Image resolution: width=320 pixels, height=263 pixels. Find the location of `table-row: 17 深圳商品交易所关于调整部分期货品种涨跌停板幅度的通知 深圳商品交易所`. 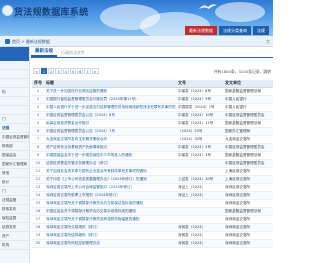

table-row: 17 深圳商品交易所关于调整部分期货品种涨跌停板幅度的通知 深圳商品交易所 is located at coordinates (152, 219).